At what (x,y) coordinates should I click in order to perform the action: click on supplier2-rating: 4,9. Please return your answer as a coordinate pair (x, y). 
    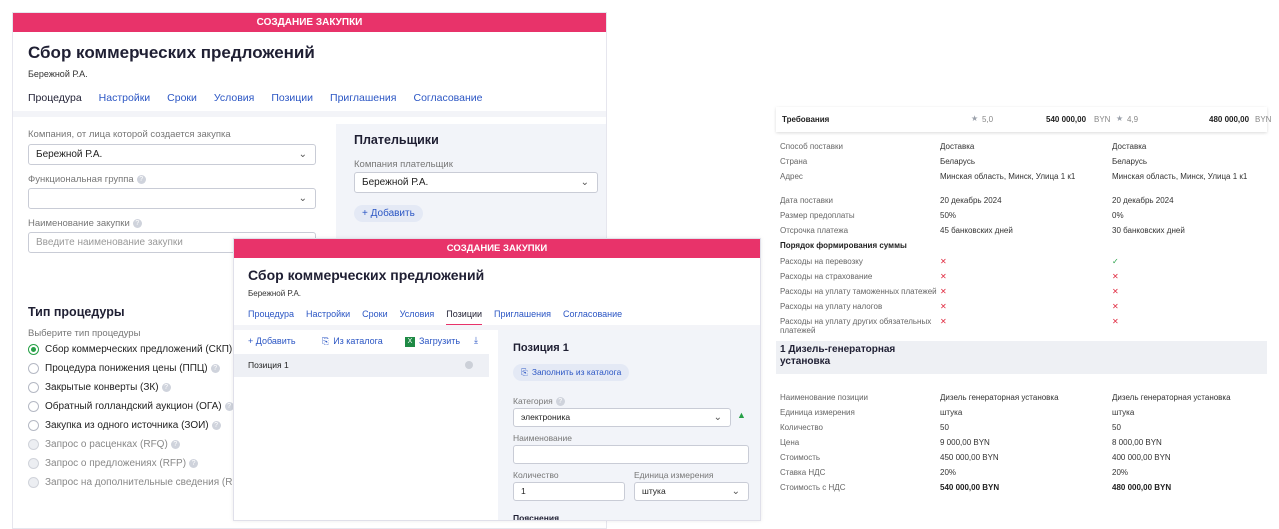
    Looking at the image, I should click on (1133, 119).